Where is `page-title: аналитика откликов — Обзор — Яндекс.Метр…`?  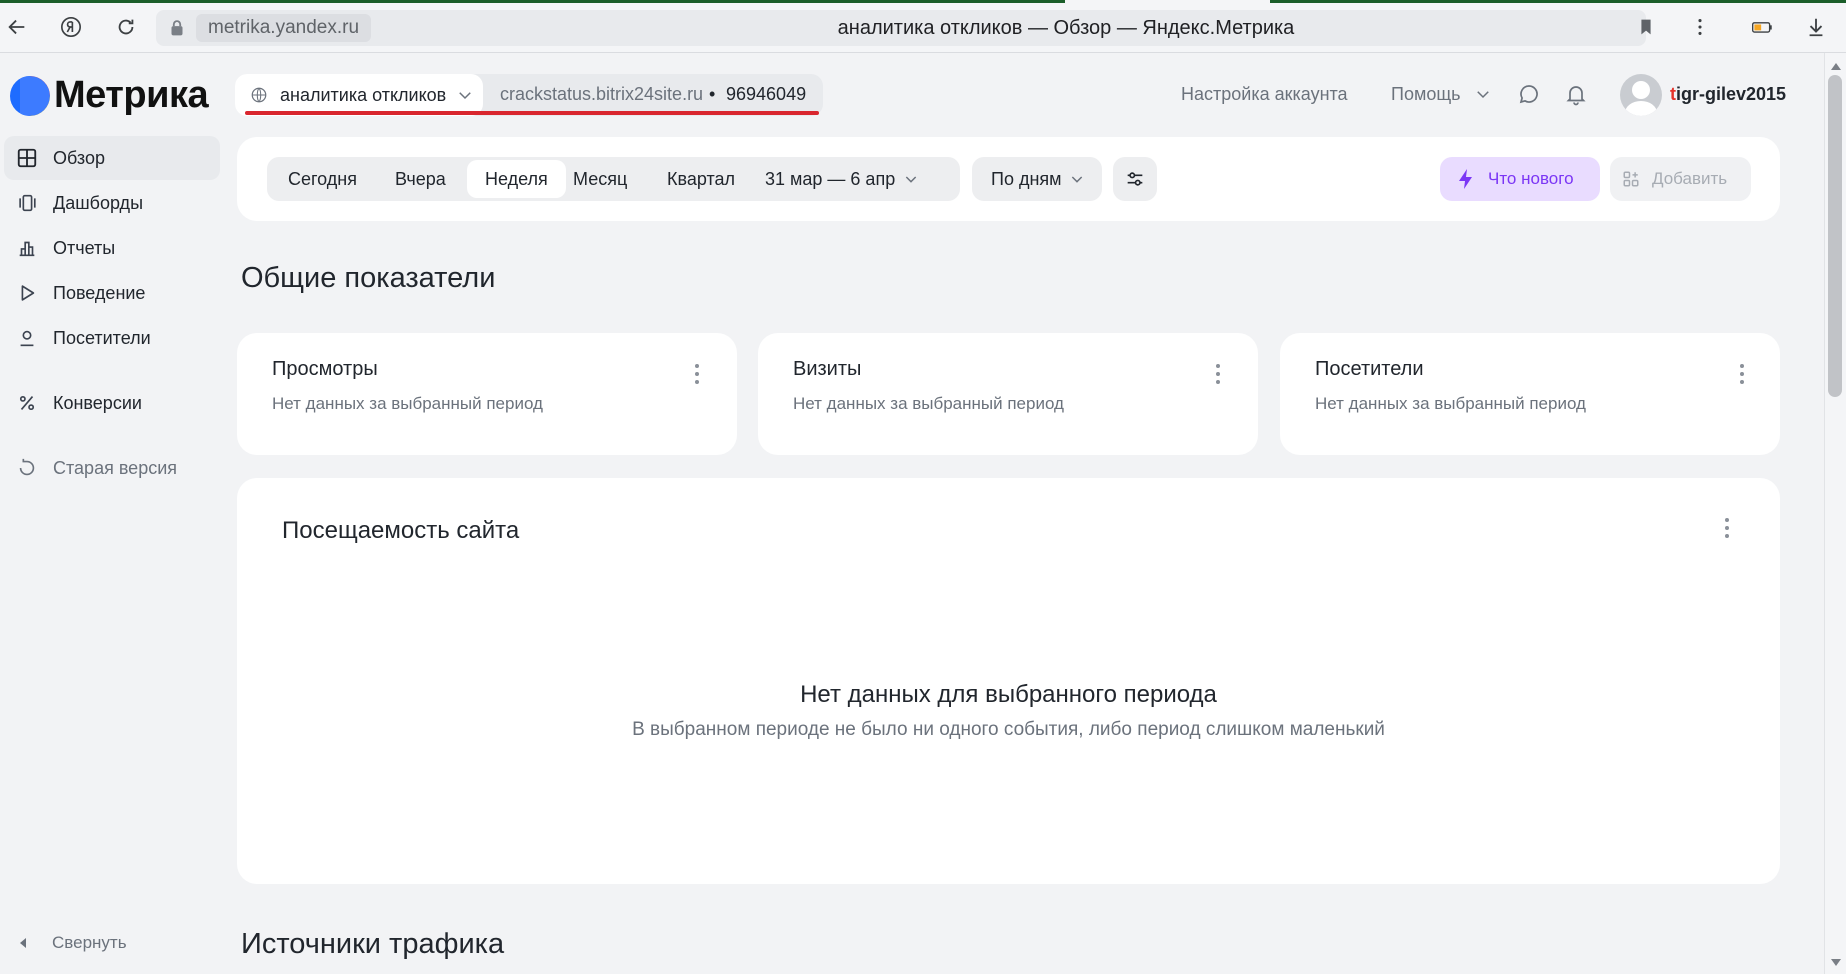 page-title: аналитика откликов — Обзор — Яндекс.Метр… is located at coordinates (1066, 28).